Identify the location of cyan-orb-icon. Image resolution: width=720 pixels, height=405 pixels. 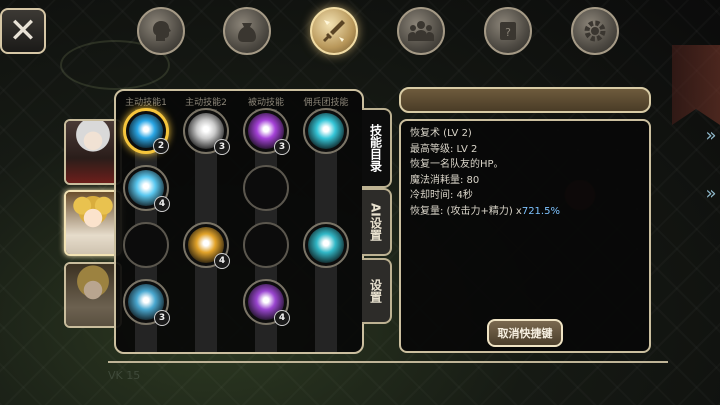
(326, 131).